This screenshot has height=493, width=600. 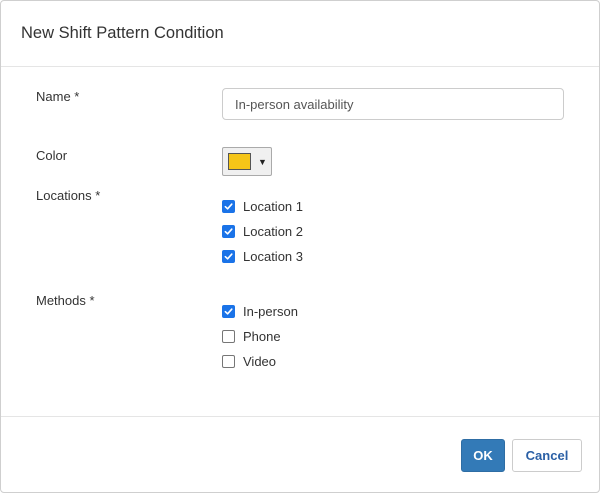 I want to click on location-3-checkbox, so click(x=228, y=256).